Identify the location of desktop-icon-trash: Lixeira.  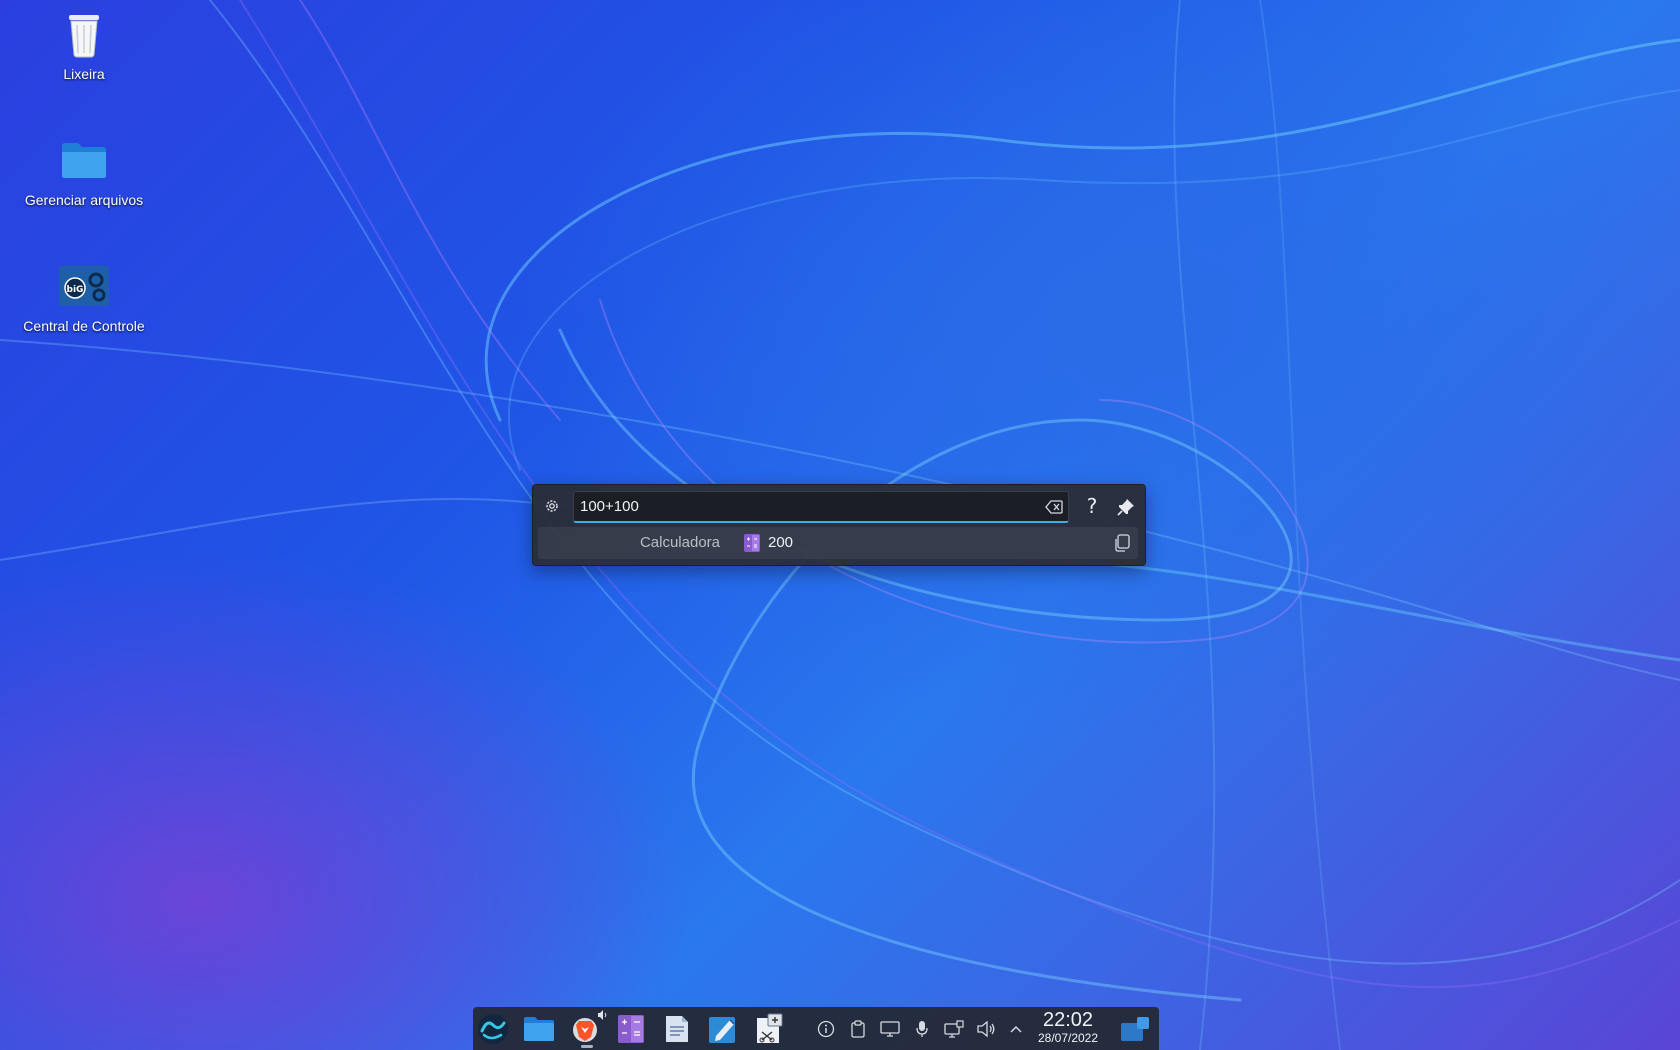
(84, 45).